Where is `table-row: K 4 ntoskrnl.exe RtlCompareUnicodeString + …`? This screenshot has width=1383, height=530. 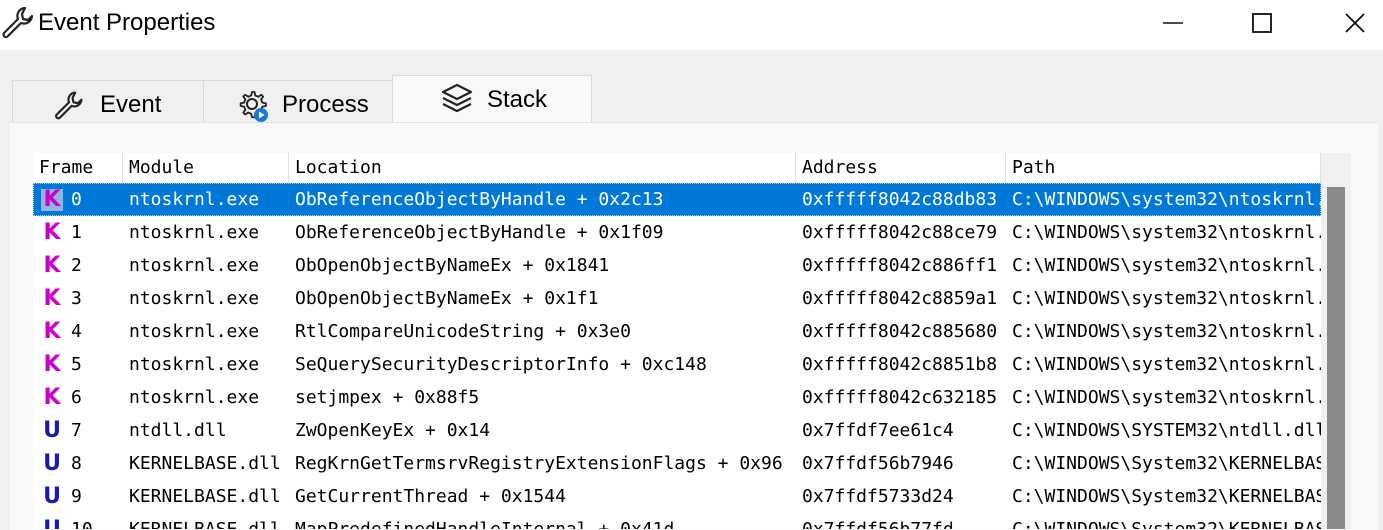
table-row: K 4 ntoskrnl.exe RtlCompareUnicodeString + … is located at coordinates (677, 331).